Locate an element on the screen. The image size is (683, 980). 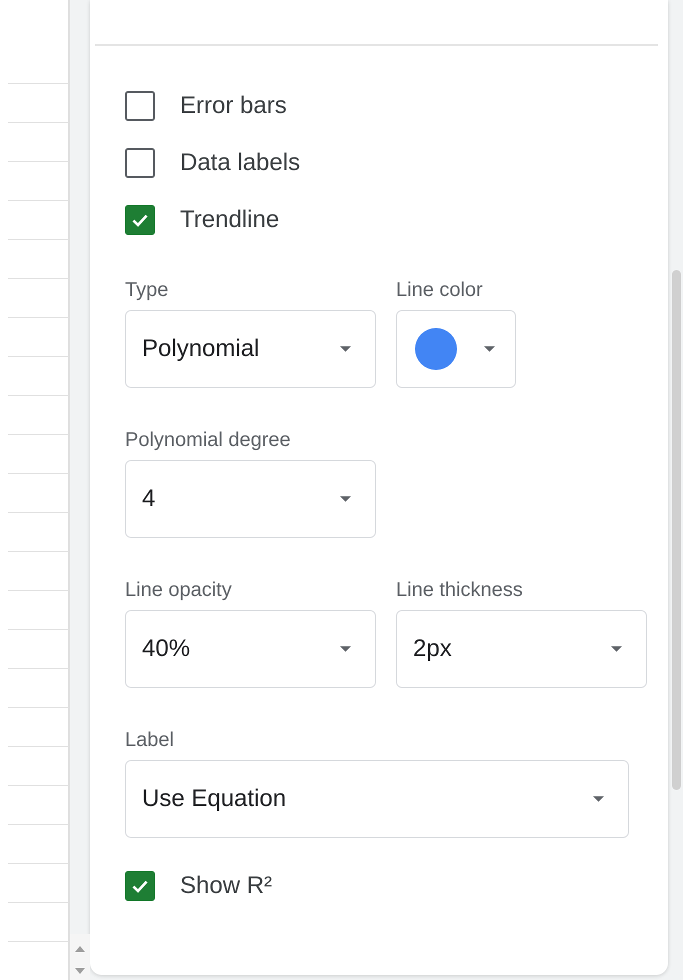
field-label: Line opacity is located at coordinates (179, 590).